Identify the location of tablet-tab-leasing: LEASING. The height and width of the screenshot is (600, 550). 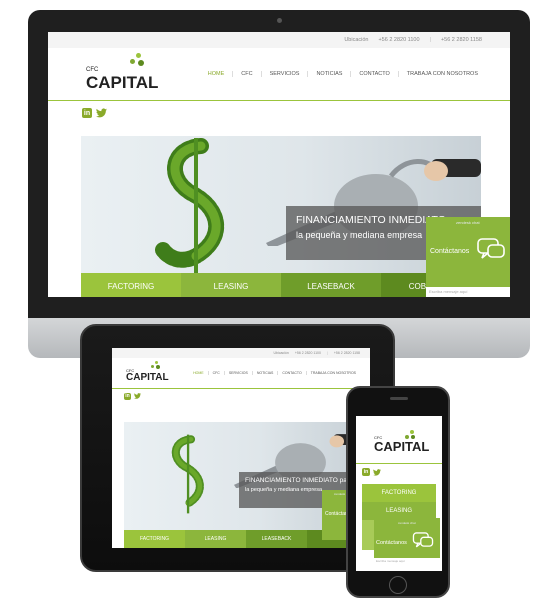
(215, 539).